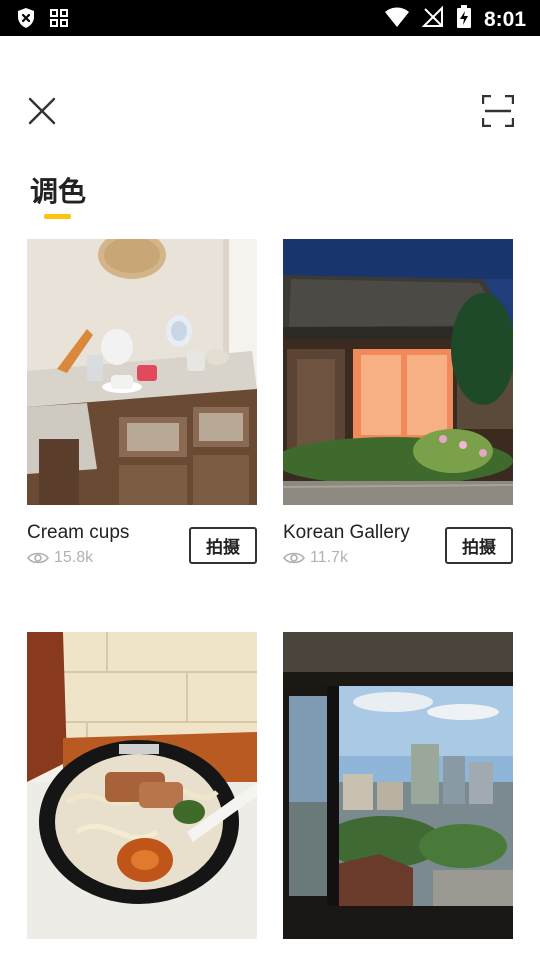 The width and height of the screenshot is (540, 960). What do you see at coordinates (464, 19) in the screenshot?
I see `battery-charging-icon` at bounding box center [464, 19].